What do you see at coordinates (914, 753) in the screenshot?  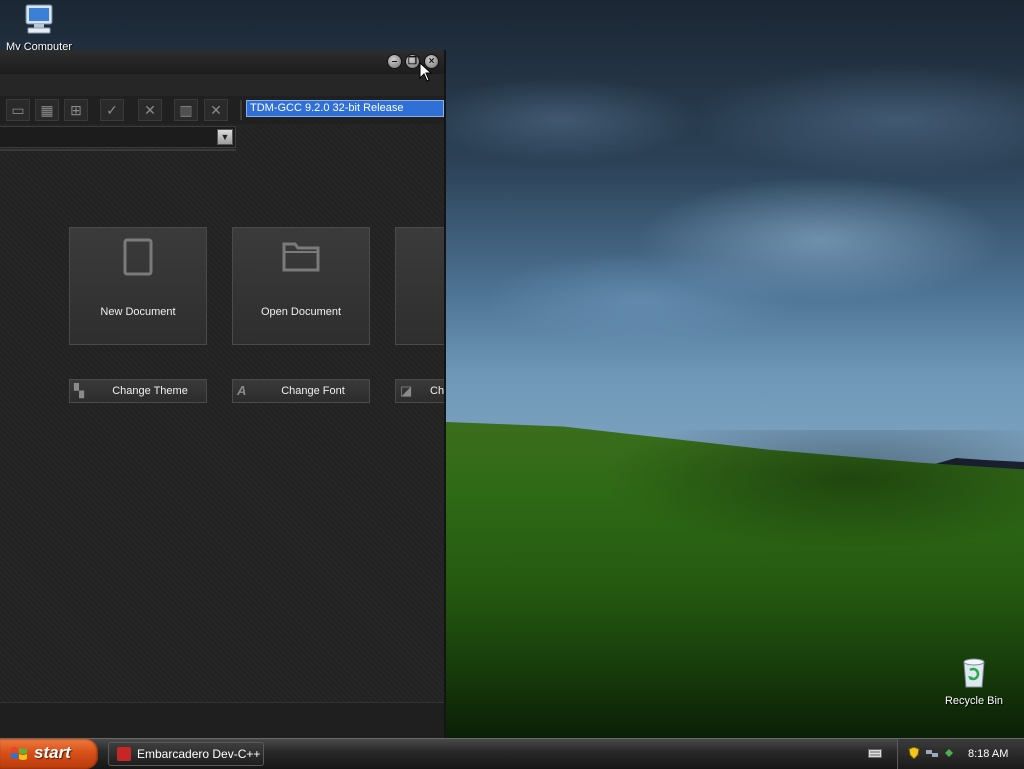 I see `security-shield-icon` at bounding box center [914, 753].